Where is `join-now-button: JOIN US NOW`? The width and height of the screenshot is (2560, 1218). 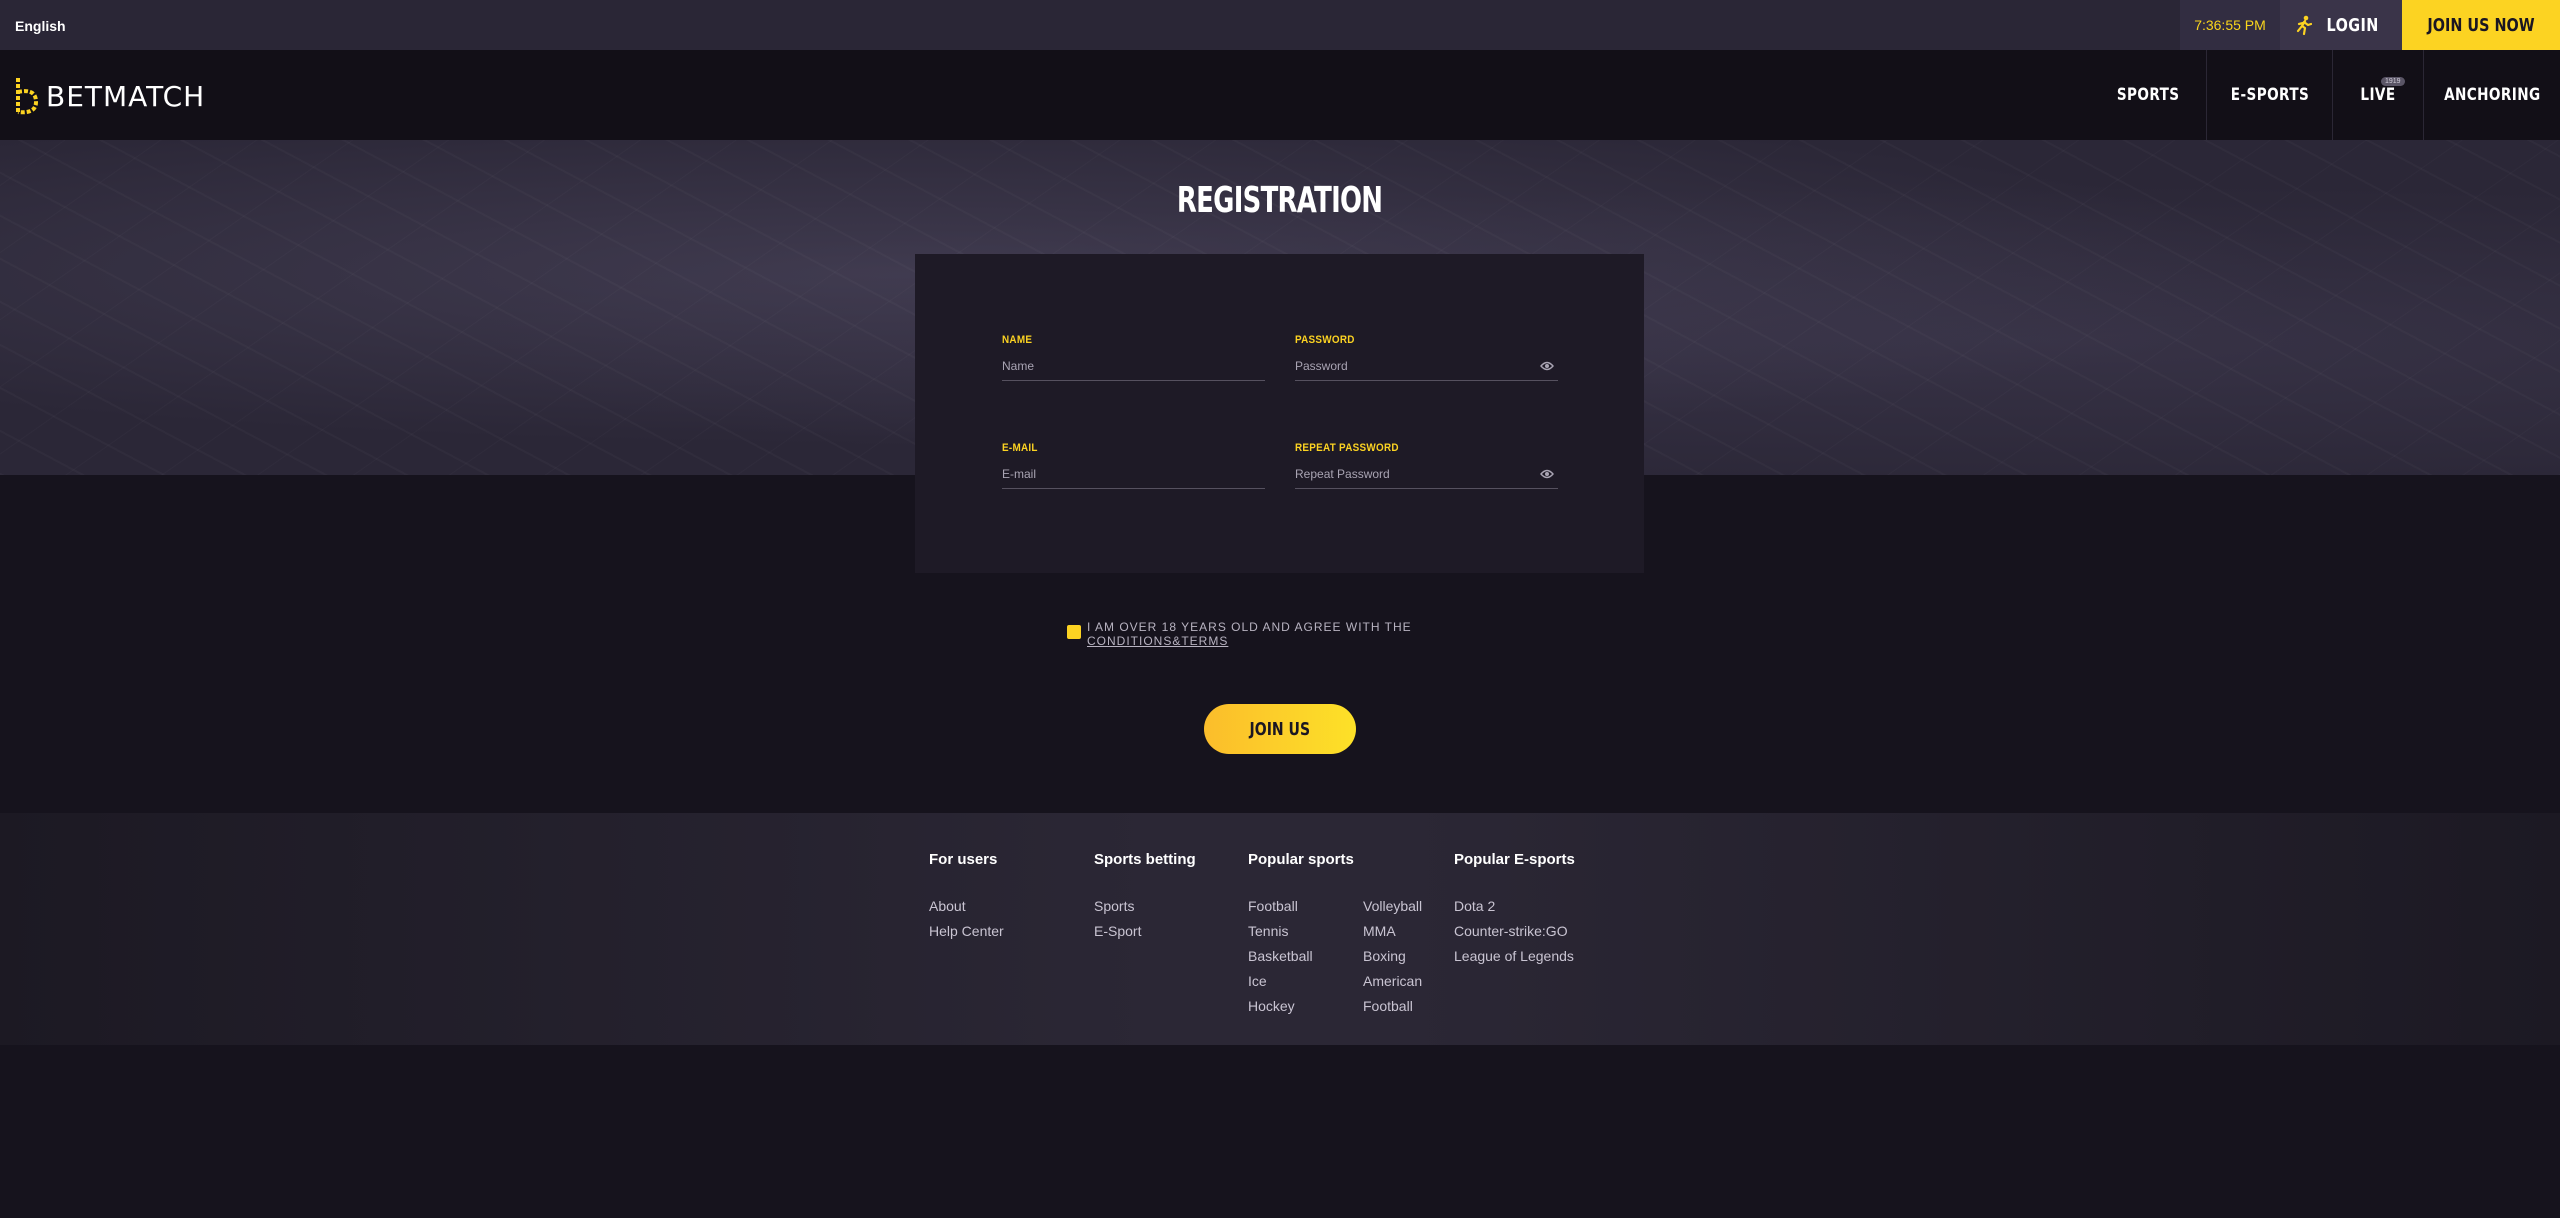
join-now-button: JOIN US NOW is located at coordinates (2481, 25).